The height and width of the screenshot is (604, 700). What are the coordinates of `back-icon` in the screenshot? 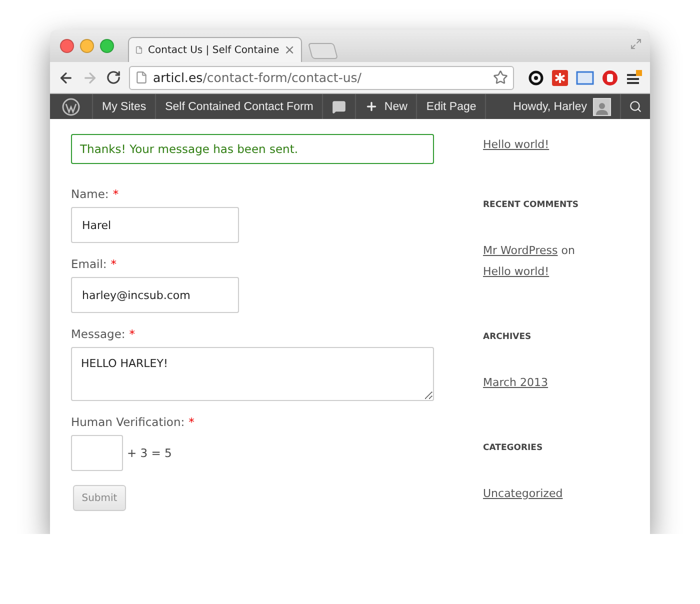 It's located at (66, 78).